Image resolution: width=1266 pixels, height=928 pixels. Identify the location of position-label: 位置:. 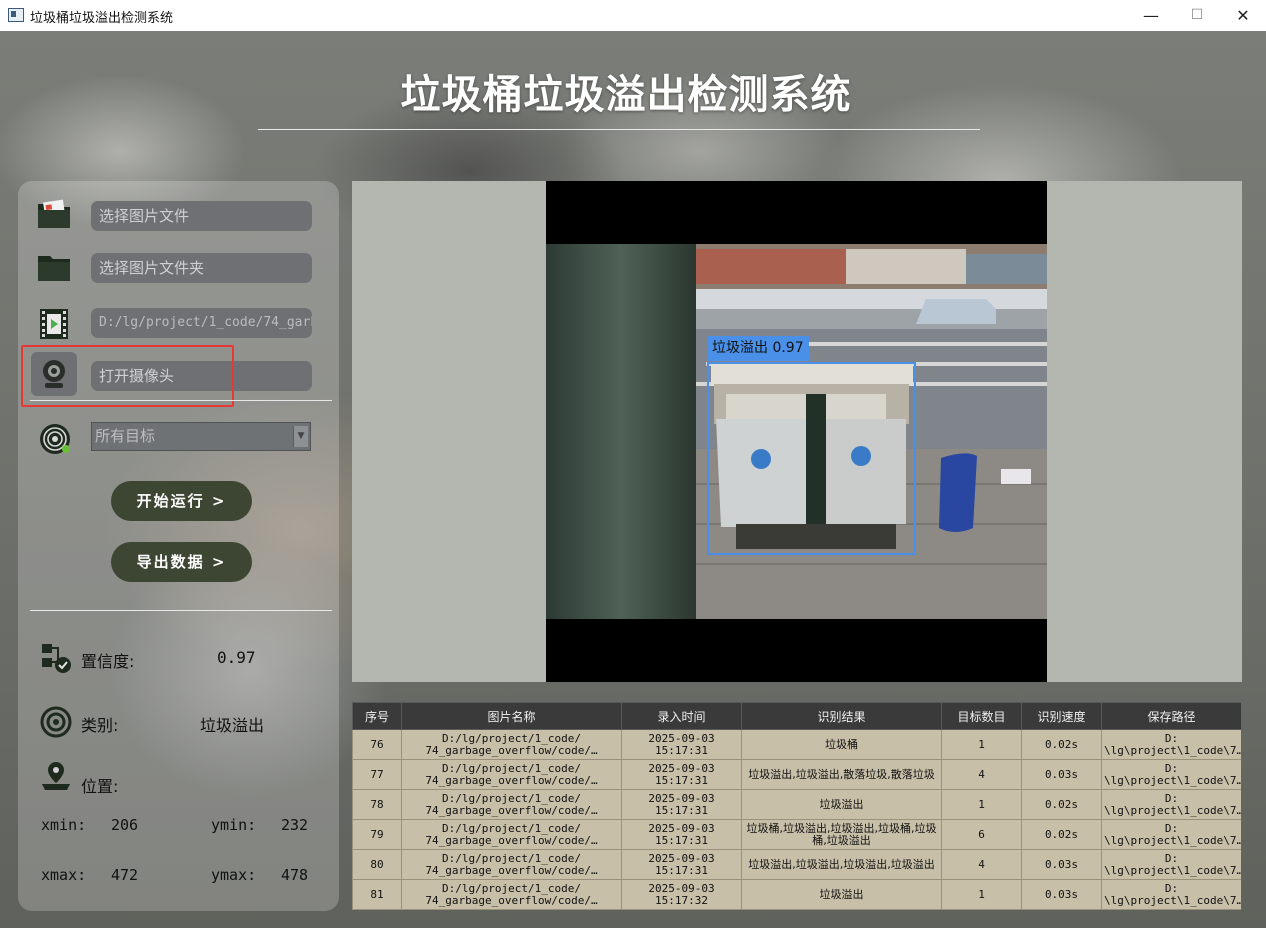
(100, 786).